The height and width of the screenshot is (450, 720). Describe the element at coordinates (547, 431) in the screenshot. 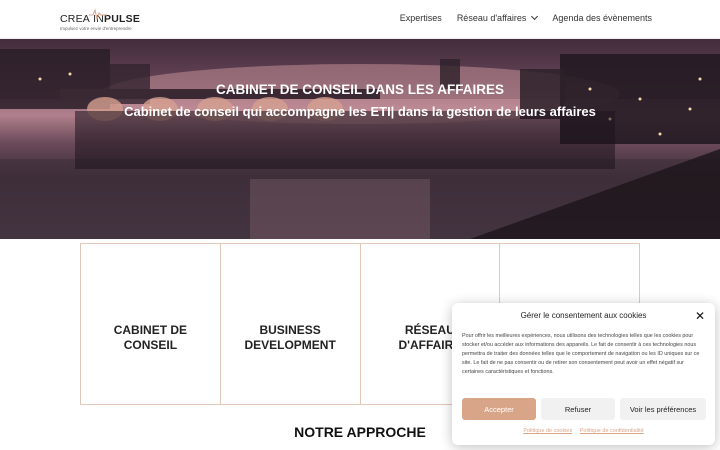

I see `cookie-policy-link: Politique de cookies` at that location.